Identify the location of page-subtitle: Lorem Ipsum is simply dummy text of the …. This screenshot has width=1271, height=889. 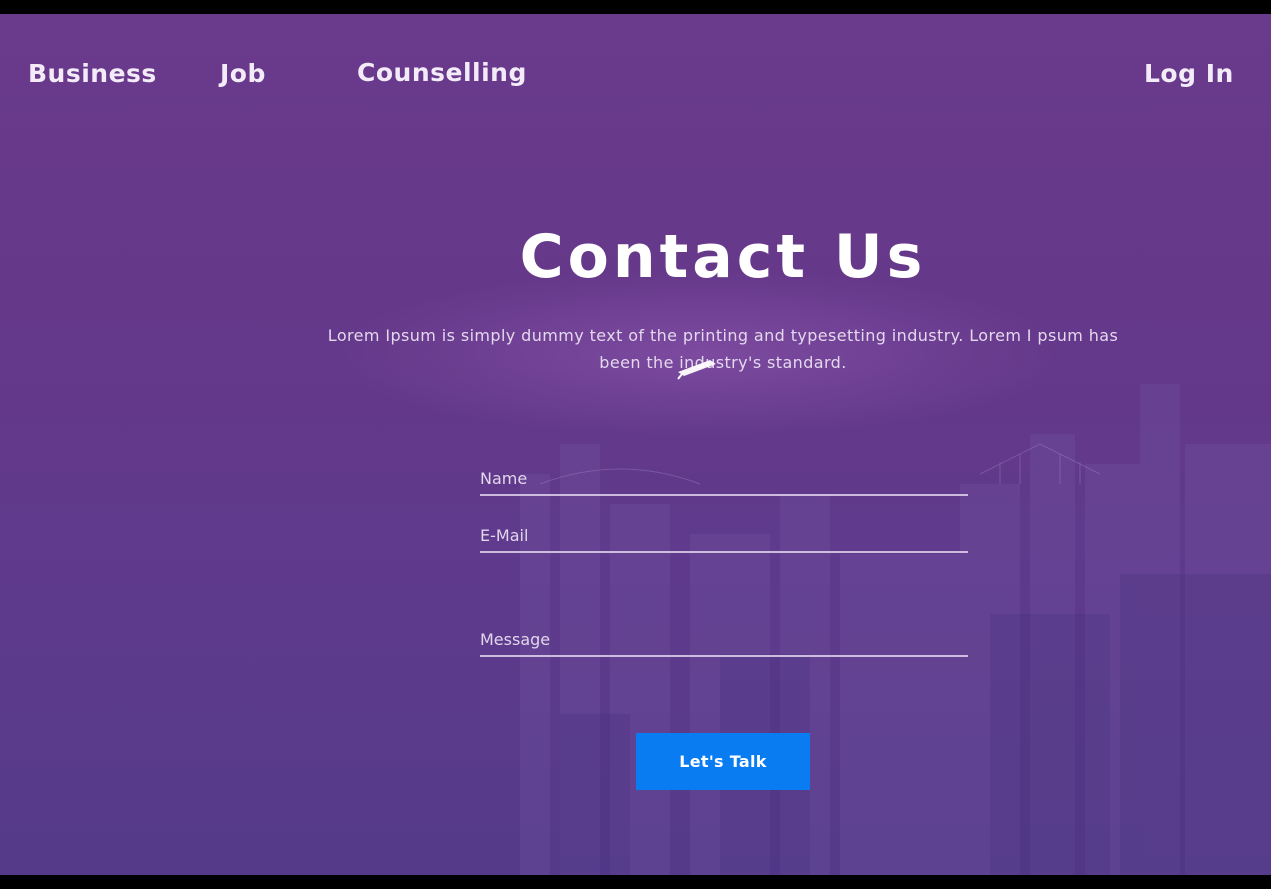
(723, 349).